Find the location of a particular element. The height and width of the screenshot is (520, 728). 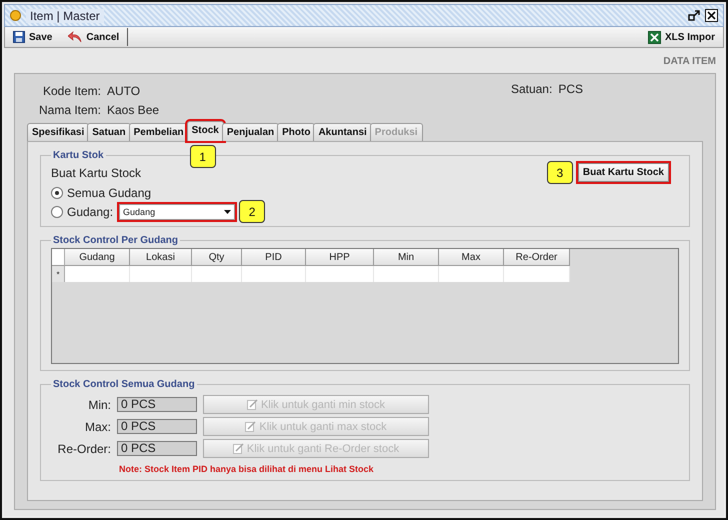

group-title: Kartu Stok is located at coordinates (78, 155).